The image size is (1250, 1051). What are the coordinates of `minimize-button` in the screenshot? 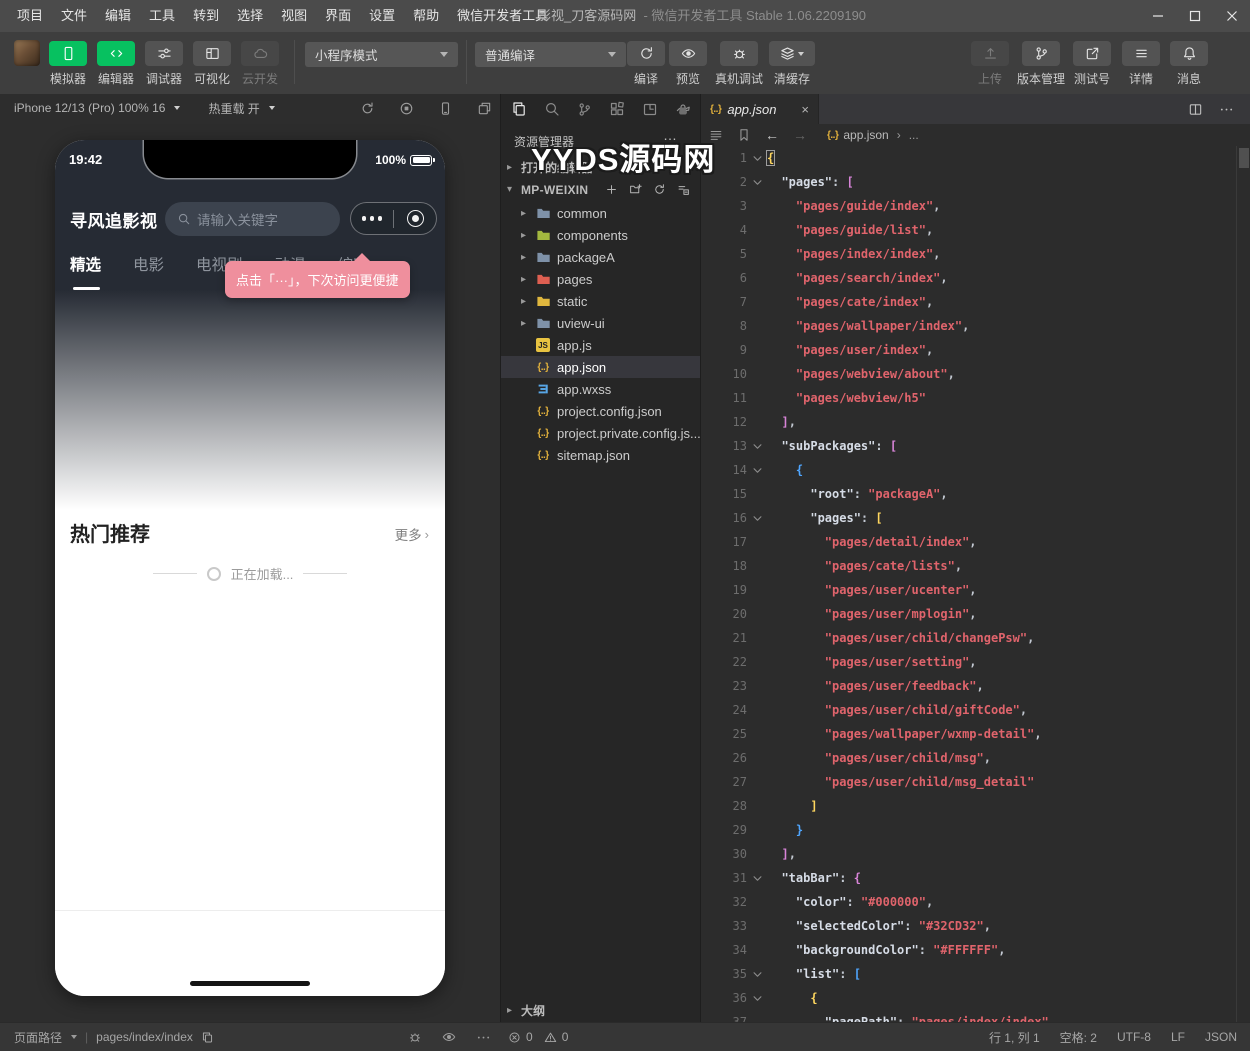 It's located at (1157, 16).